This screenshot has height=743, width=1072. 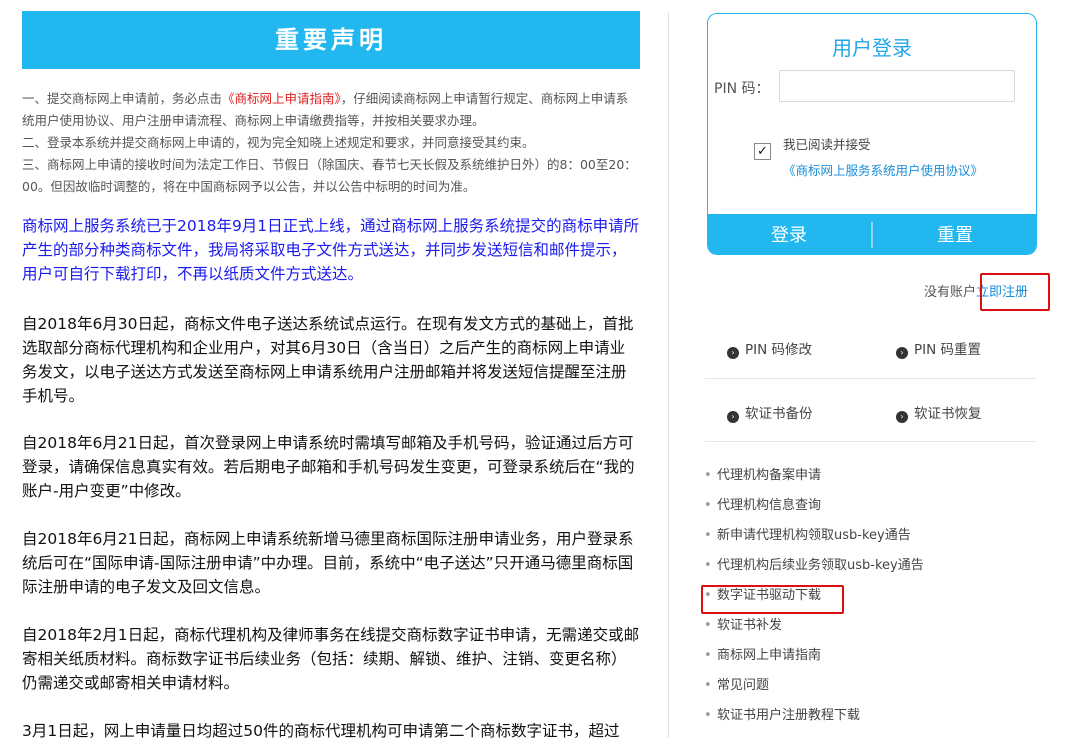 What do you see at coordinates (874, 717) in the screenshot?
I see `list-item: • 软证书用户注册教程下载` at bounding box center [874, 717].